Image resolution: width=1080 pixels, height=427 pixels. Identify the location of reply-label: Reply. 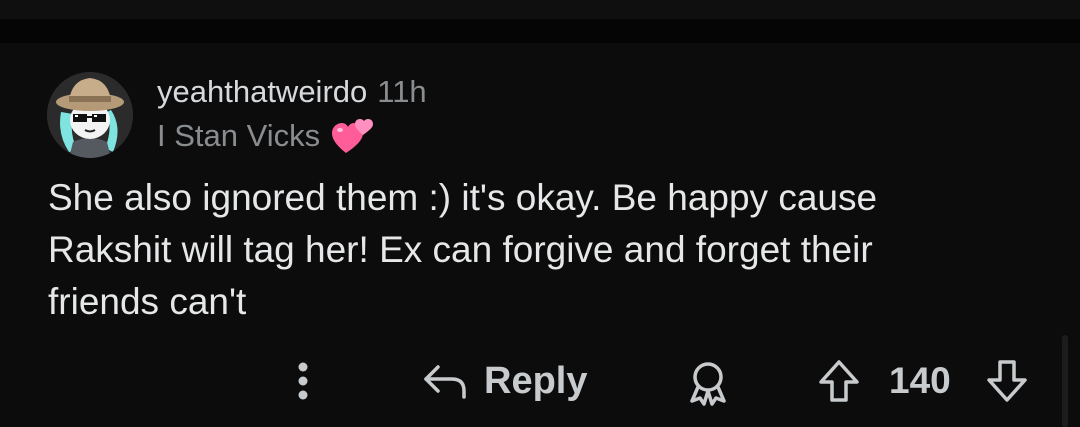
(536, 380).